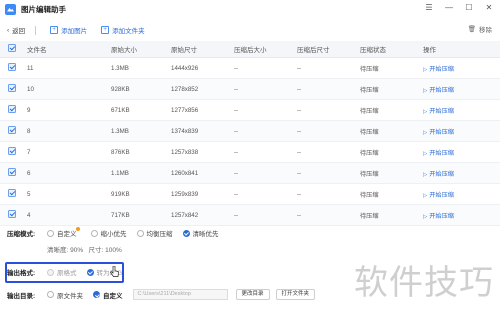 This screenshot has width=500, height=310. Describe the element at coordinates (185, 89) in the screenshot. I see `original-dimensions-cell: 1278x852` at that location.